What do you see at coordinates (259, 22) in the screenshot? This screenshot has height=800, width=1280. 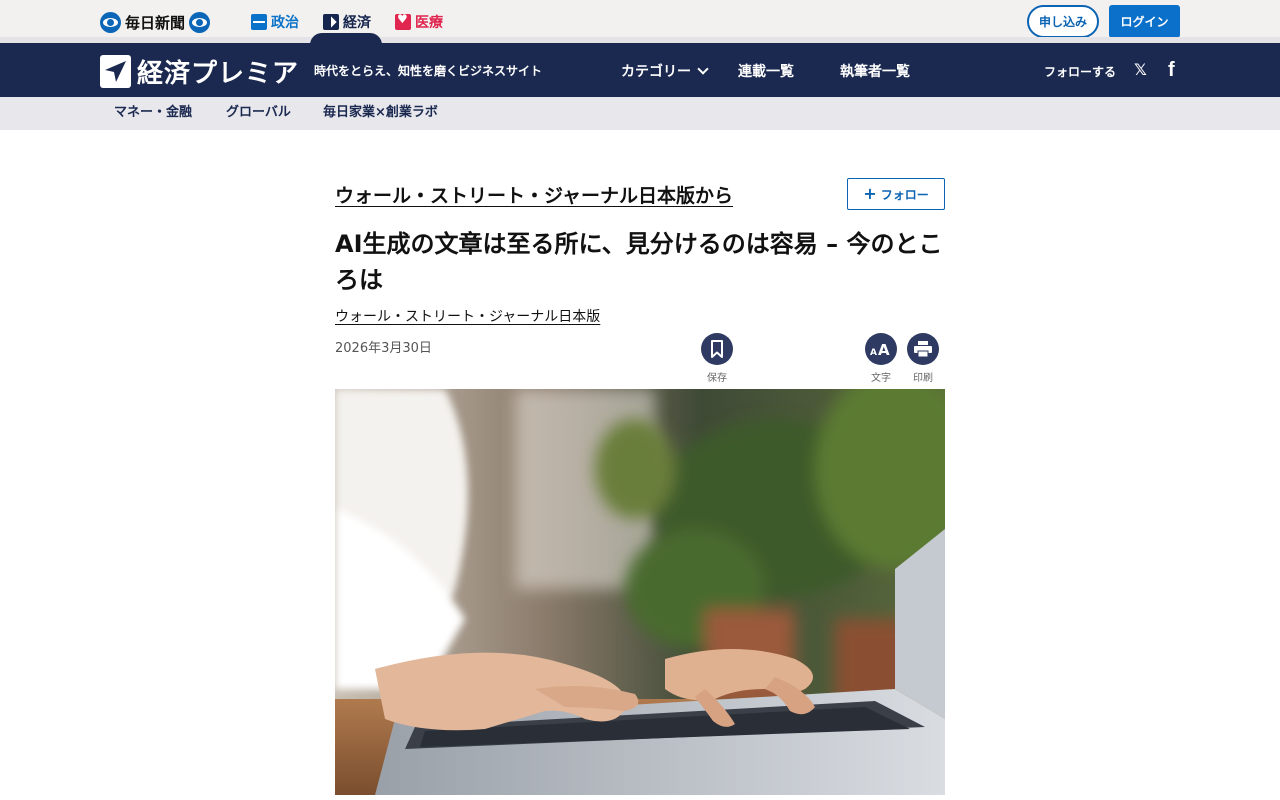 I see `politics-icon` at bounding box center [259, 22].